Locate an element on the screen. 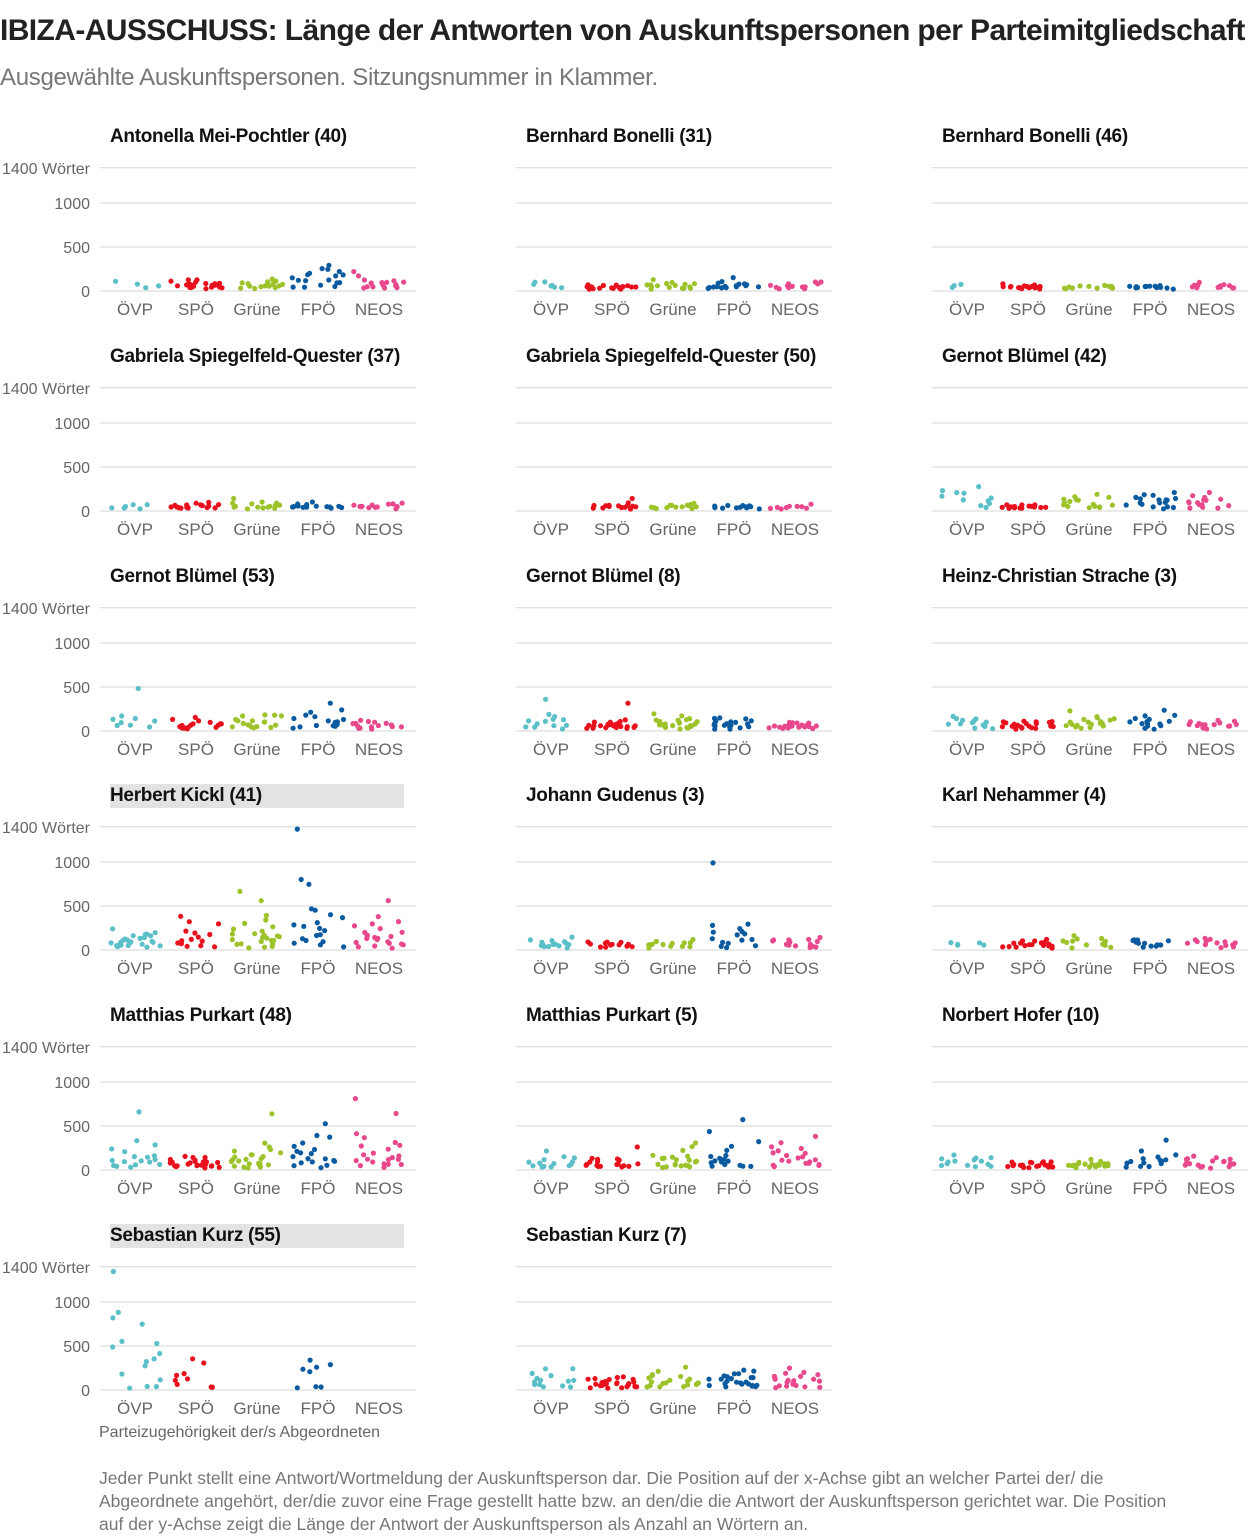 The height and width of the screenshot is (1536, 1248). y-tick-label: 500 is located at coordinates (76, 907).